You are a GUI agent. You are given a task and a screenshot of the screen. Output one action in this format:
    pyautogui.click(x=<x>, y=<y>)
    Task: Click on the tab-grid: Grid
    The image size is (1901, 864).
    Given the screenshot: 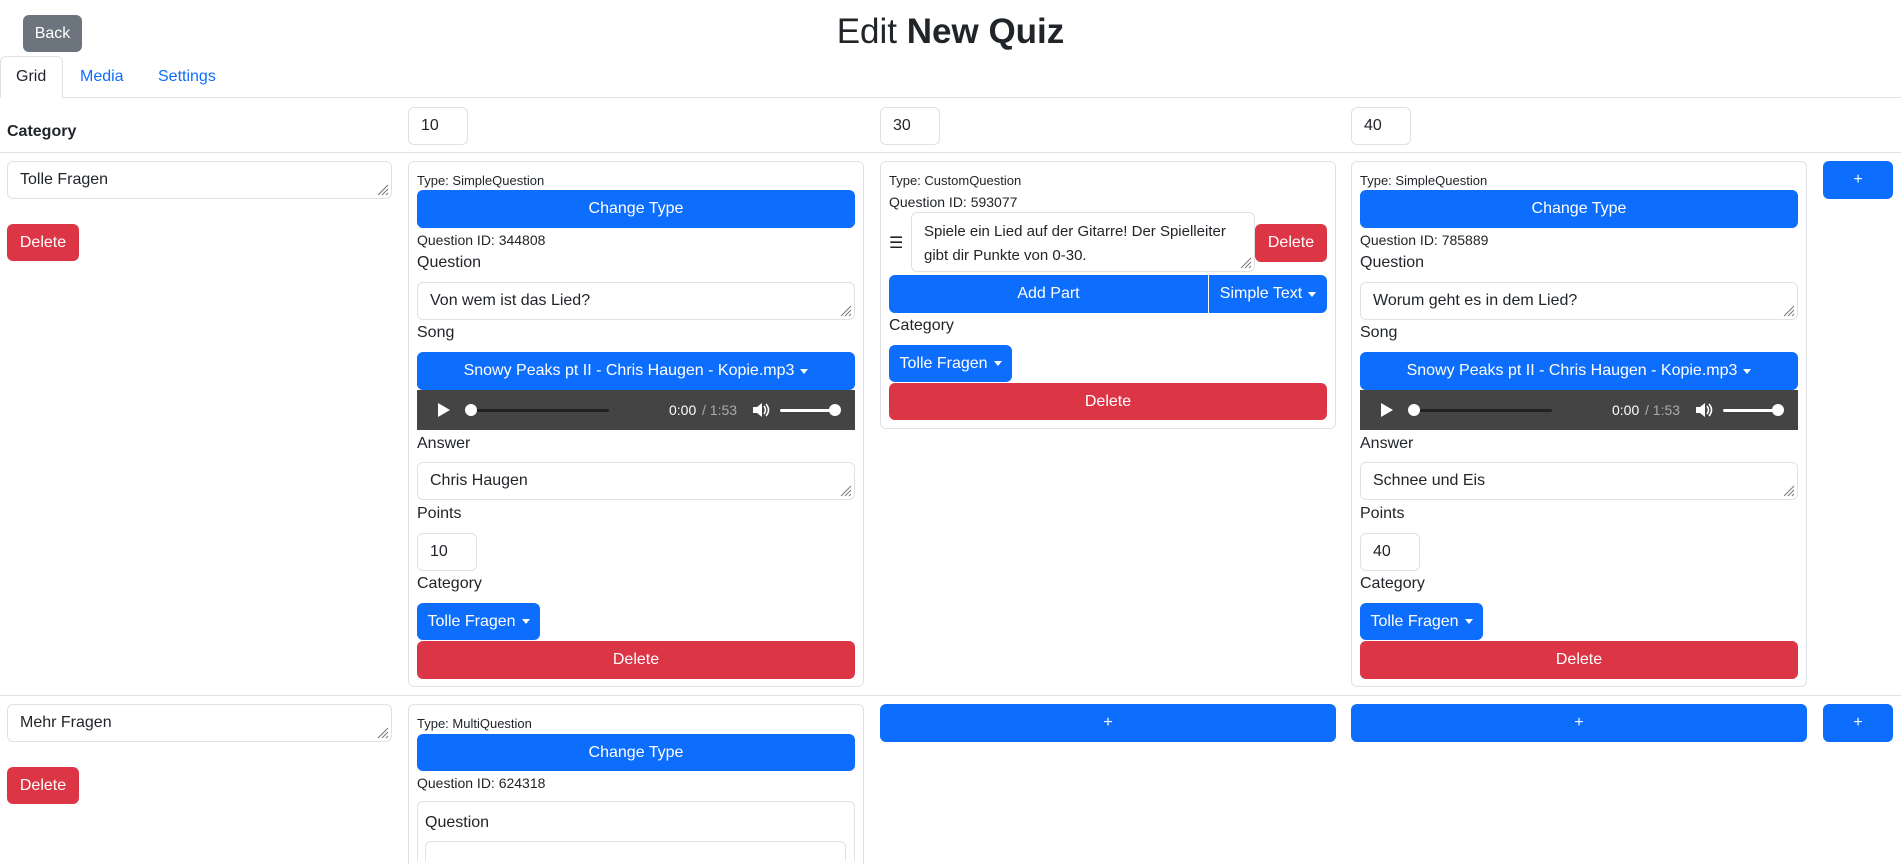 What is the action you would take?
    pyautogui.click(x=31, y=77)
    